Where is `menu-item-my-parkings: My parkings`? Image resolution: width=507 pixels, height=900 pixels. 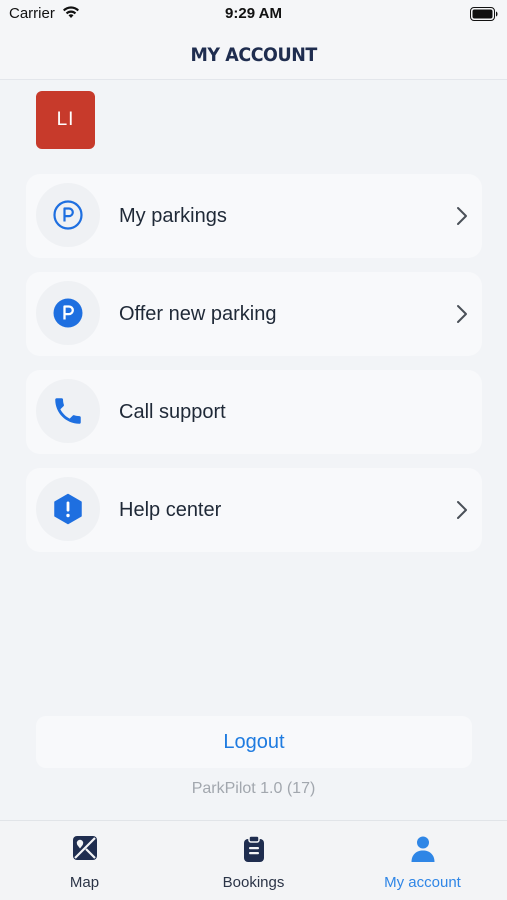 menu-item-my-parkings: My parkings is located at coordinates (254, 216).